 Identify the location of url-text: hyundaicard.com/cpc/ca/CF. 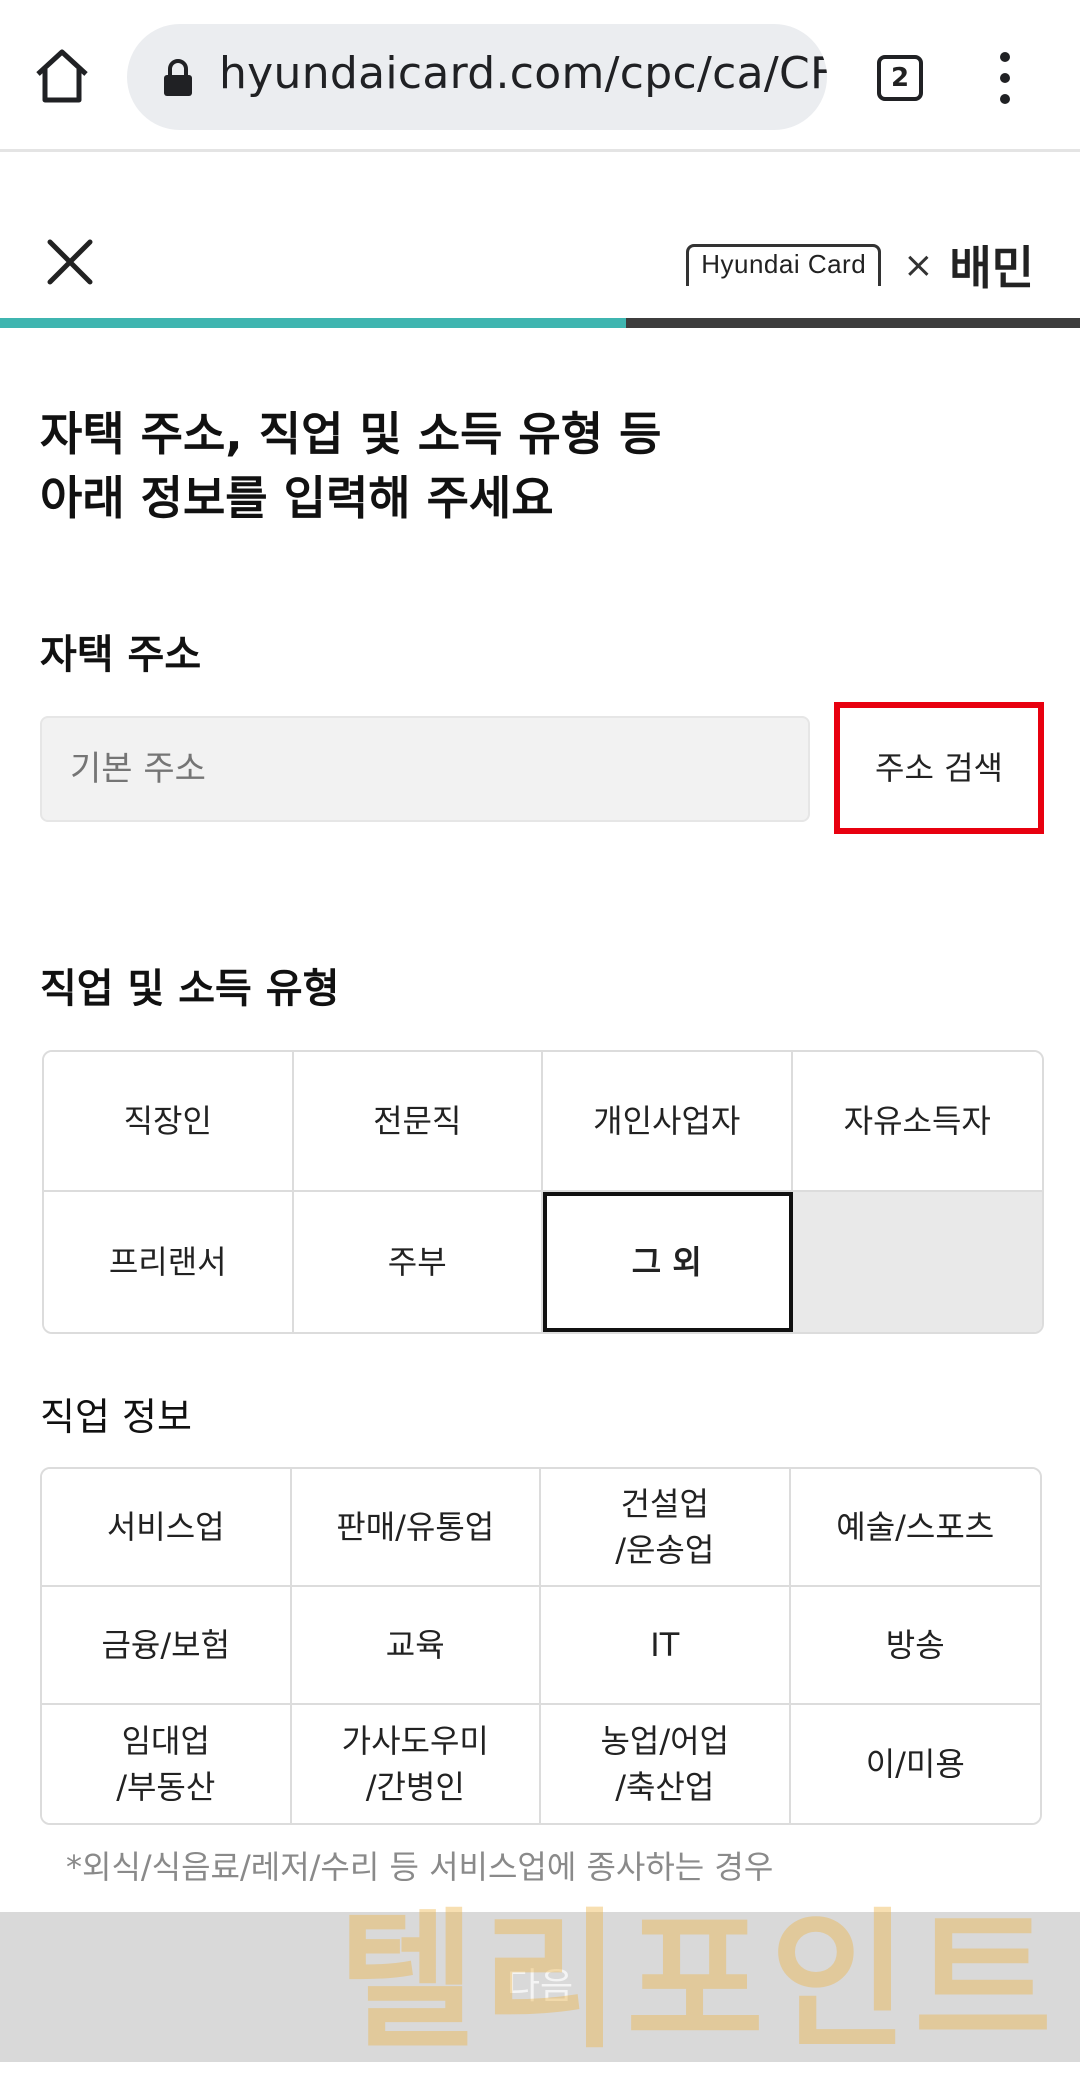
(523, 73).